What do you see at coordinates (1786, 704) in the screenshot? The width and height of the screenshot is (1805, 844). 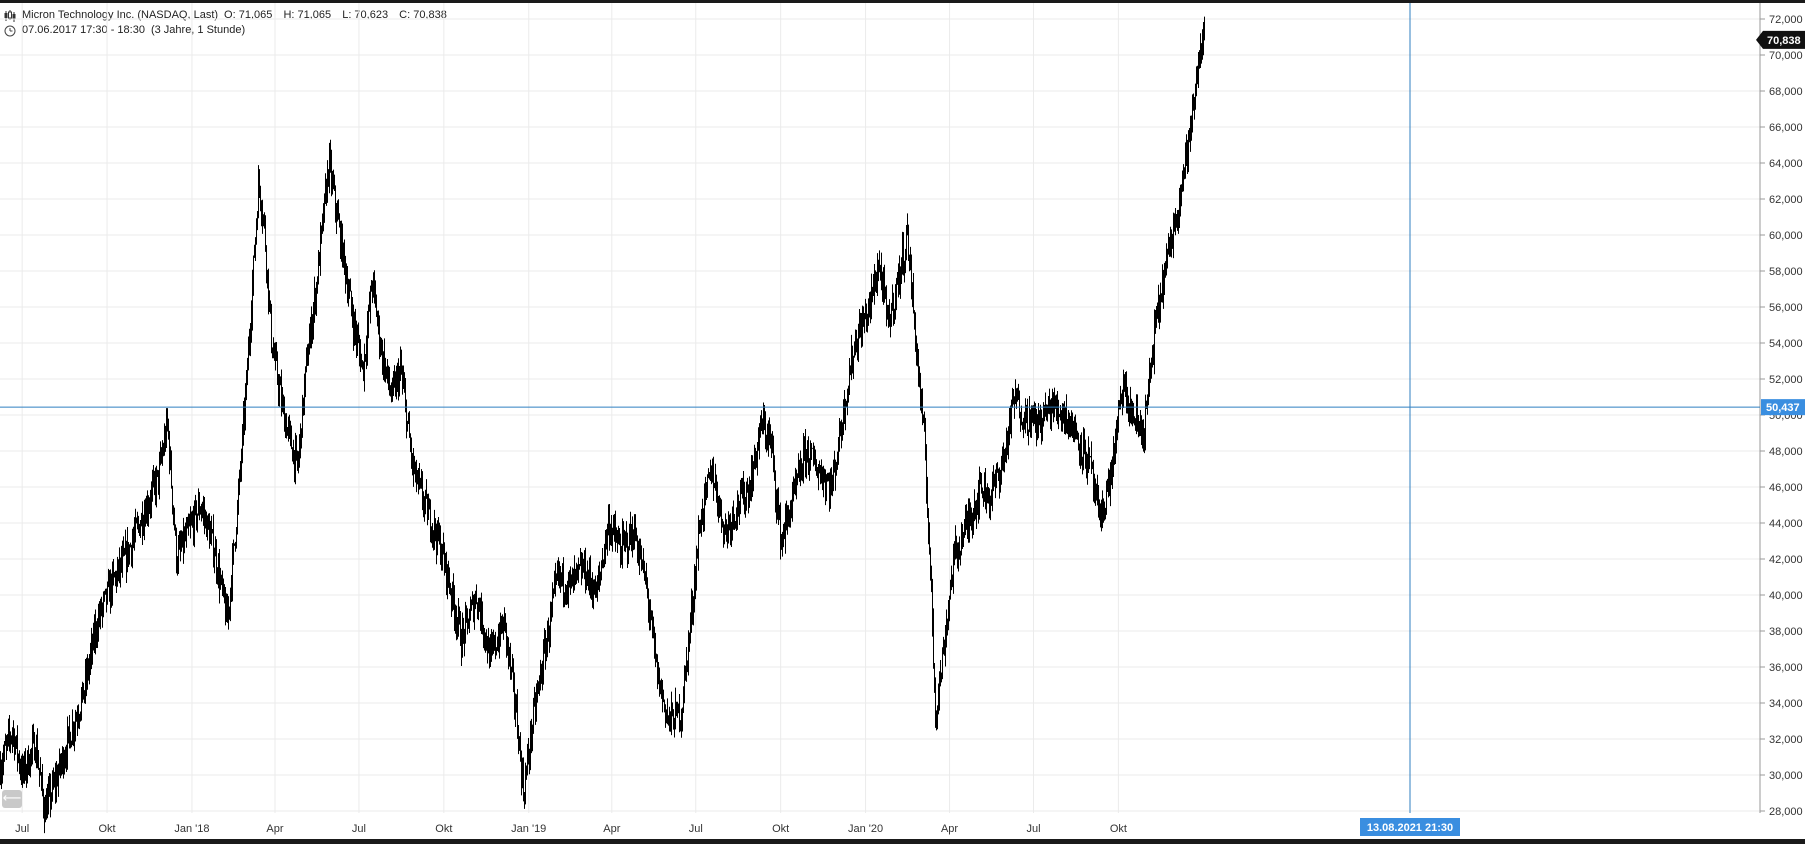 I see `y-tick-label: 34,000` at bounding box center [1786, 704].